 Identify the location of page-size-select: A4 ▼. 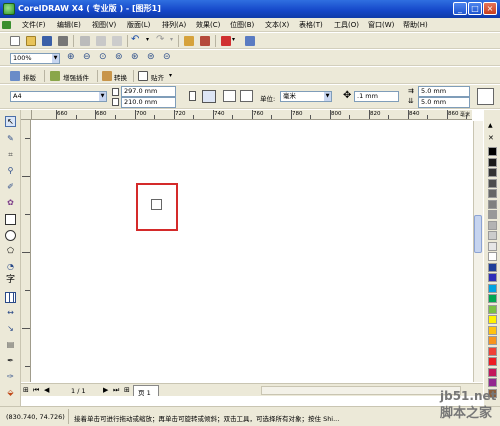
(58, 96).